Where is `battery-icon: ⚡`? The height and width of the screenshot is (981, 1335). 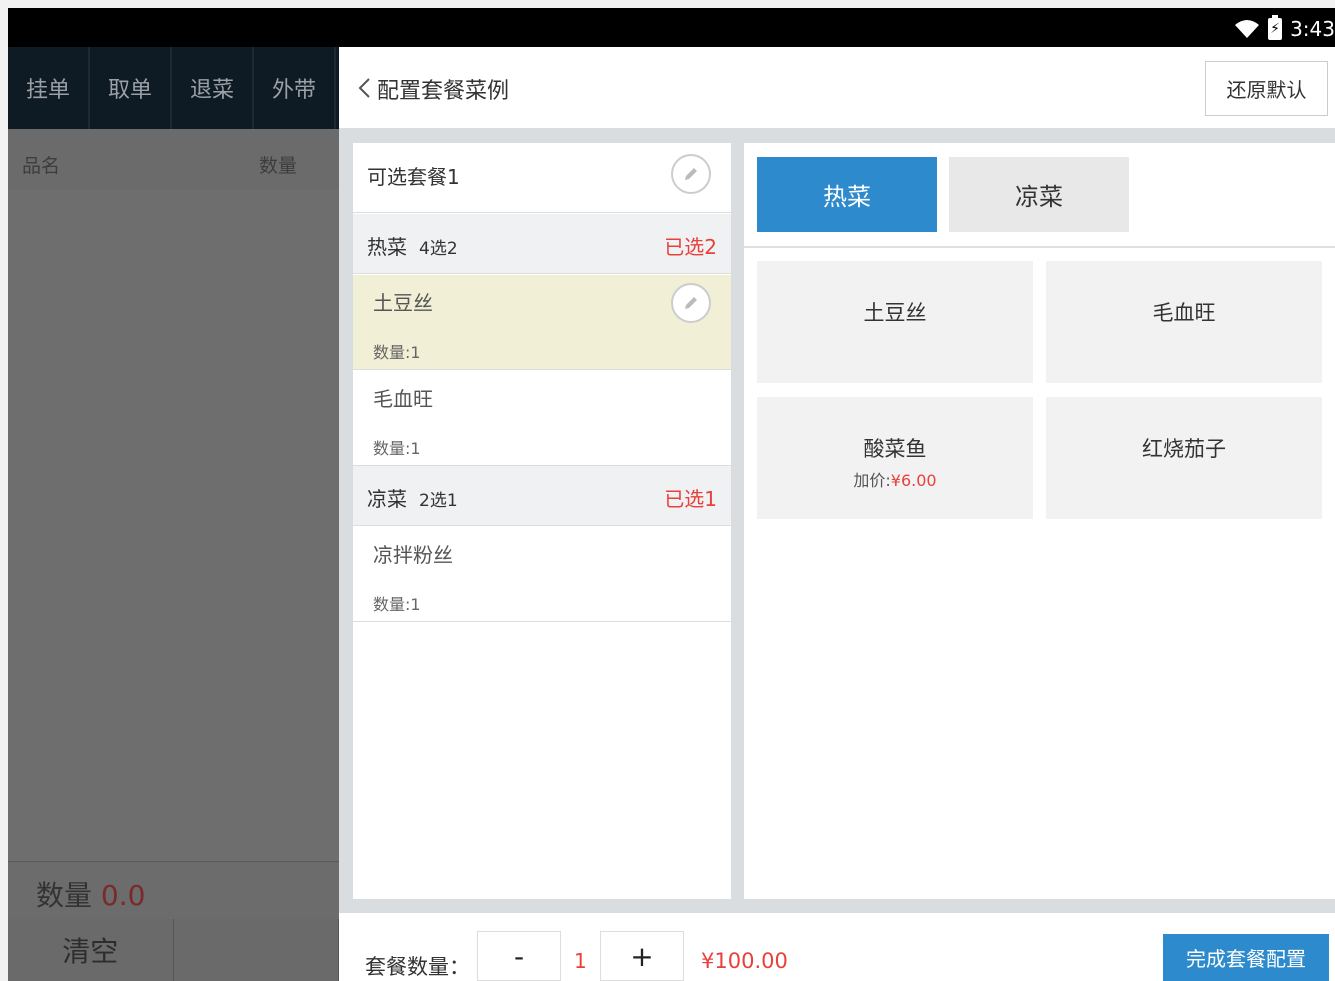 battery-icon: ⚡ is located at coordinates (1275, 27).